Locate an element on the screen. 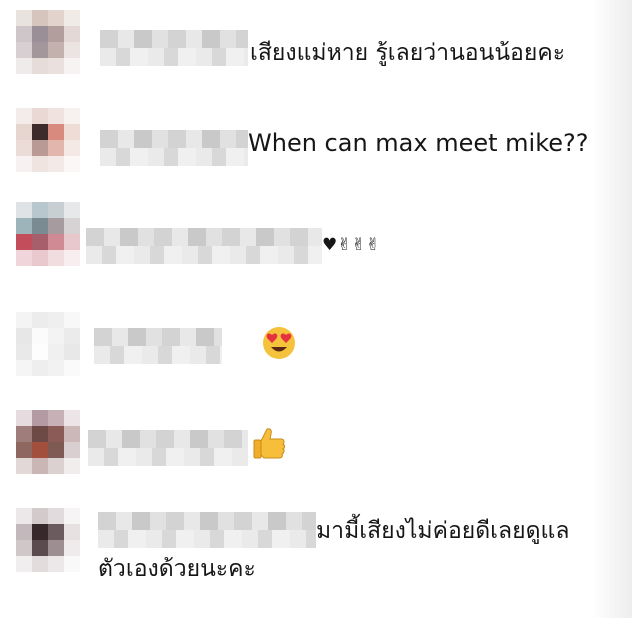 This screenshot has height=618, width=632. comment-text: เสียงแม่หาย รู้เลยว่านอนน้อยคะ is located at coordinates (408, 53).